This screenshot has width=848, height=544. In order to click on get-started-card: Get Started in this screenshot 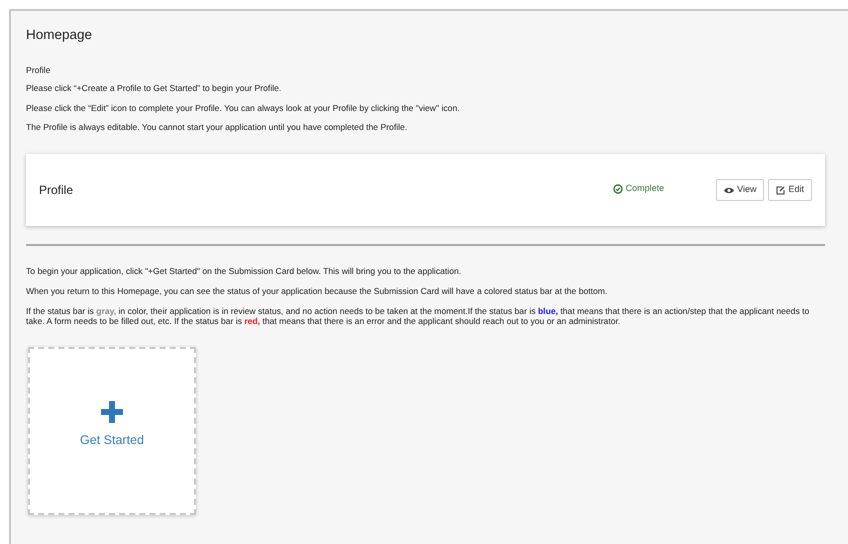, I will do `click(112, 431)`.